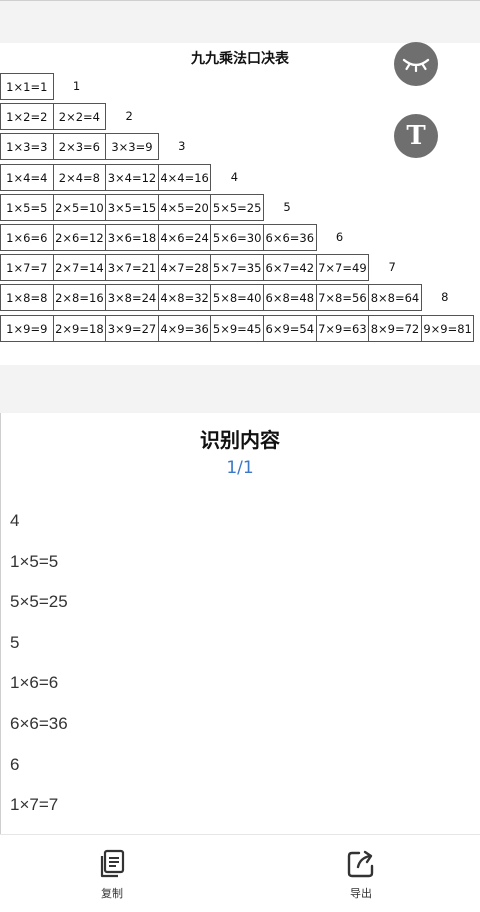  What do you see at coordinates (15, 520) in the screenshot?
I see `result-line: 4` at bounding box center [15, 520].